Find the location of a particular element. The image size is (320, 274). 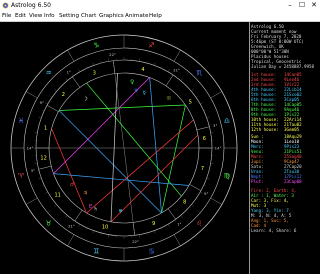

menu-info: Info is located at coordinates (49, 16).